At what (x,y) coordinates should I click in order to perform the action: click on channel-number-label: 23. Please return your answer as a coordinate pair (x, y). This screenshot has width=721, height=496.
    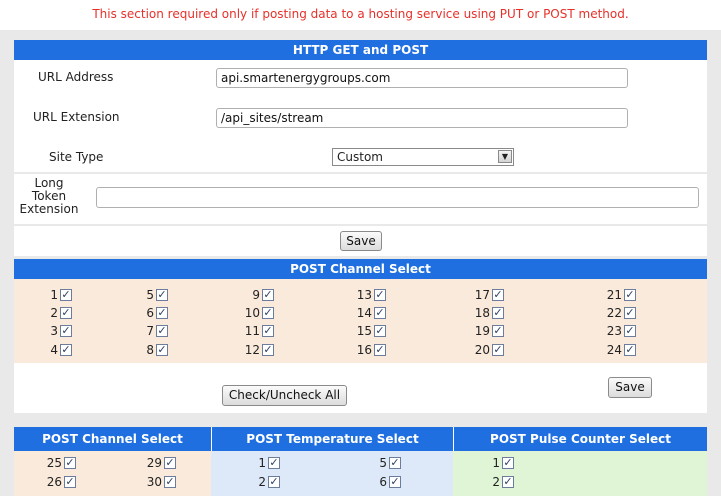
    Looking at the image, I should click on (614, 331).